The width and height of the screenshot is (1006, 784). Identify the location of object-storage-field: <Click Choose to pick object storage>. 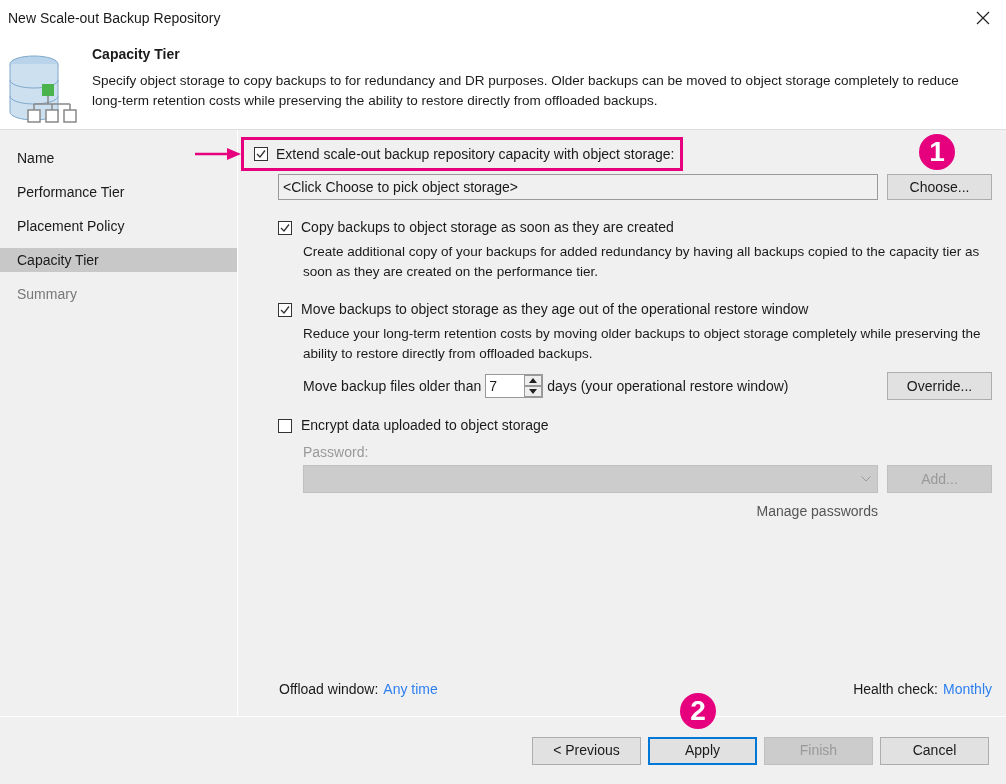
(578, 187).